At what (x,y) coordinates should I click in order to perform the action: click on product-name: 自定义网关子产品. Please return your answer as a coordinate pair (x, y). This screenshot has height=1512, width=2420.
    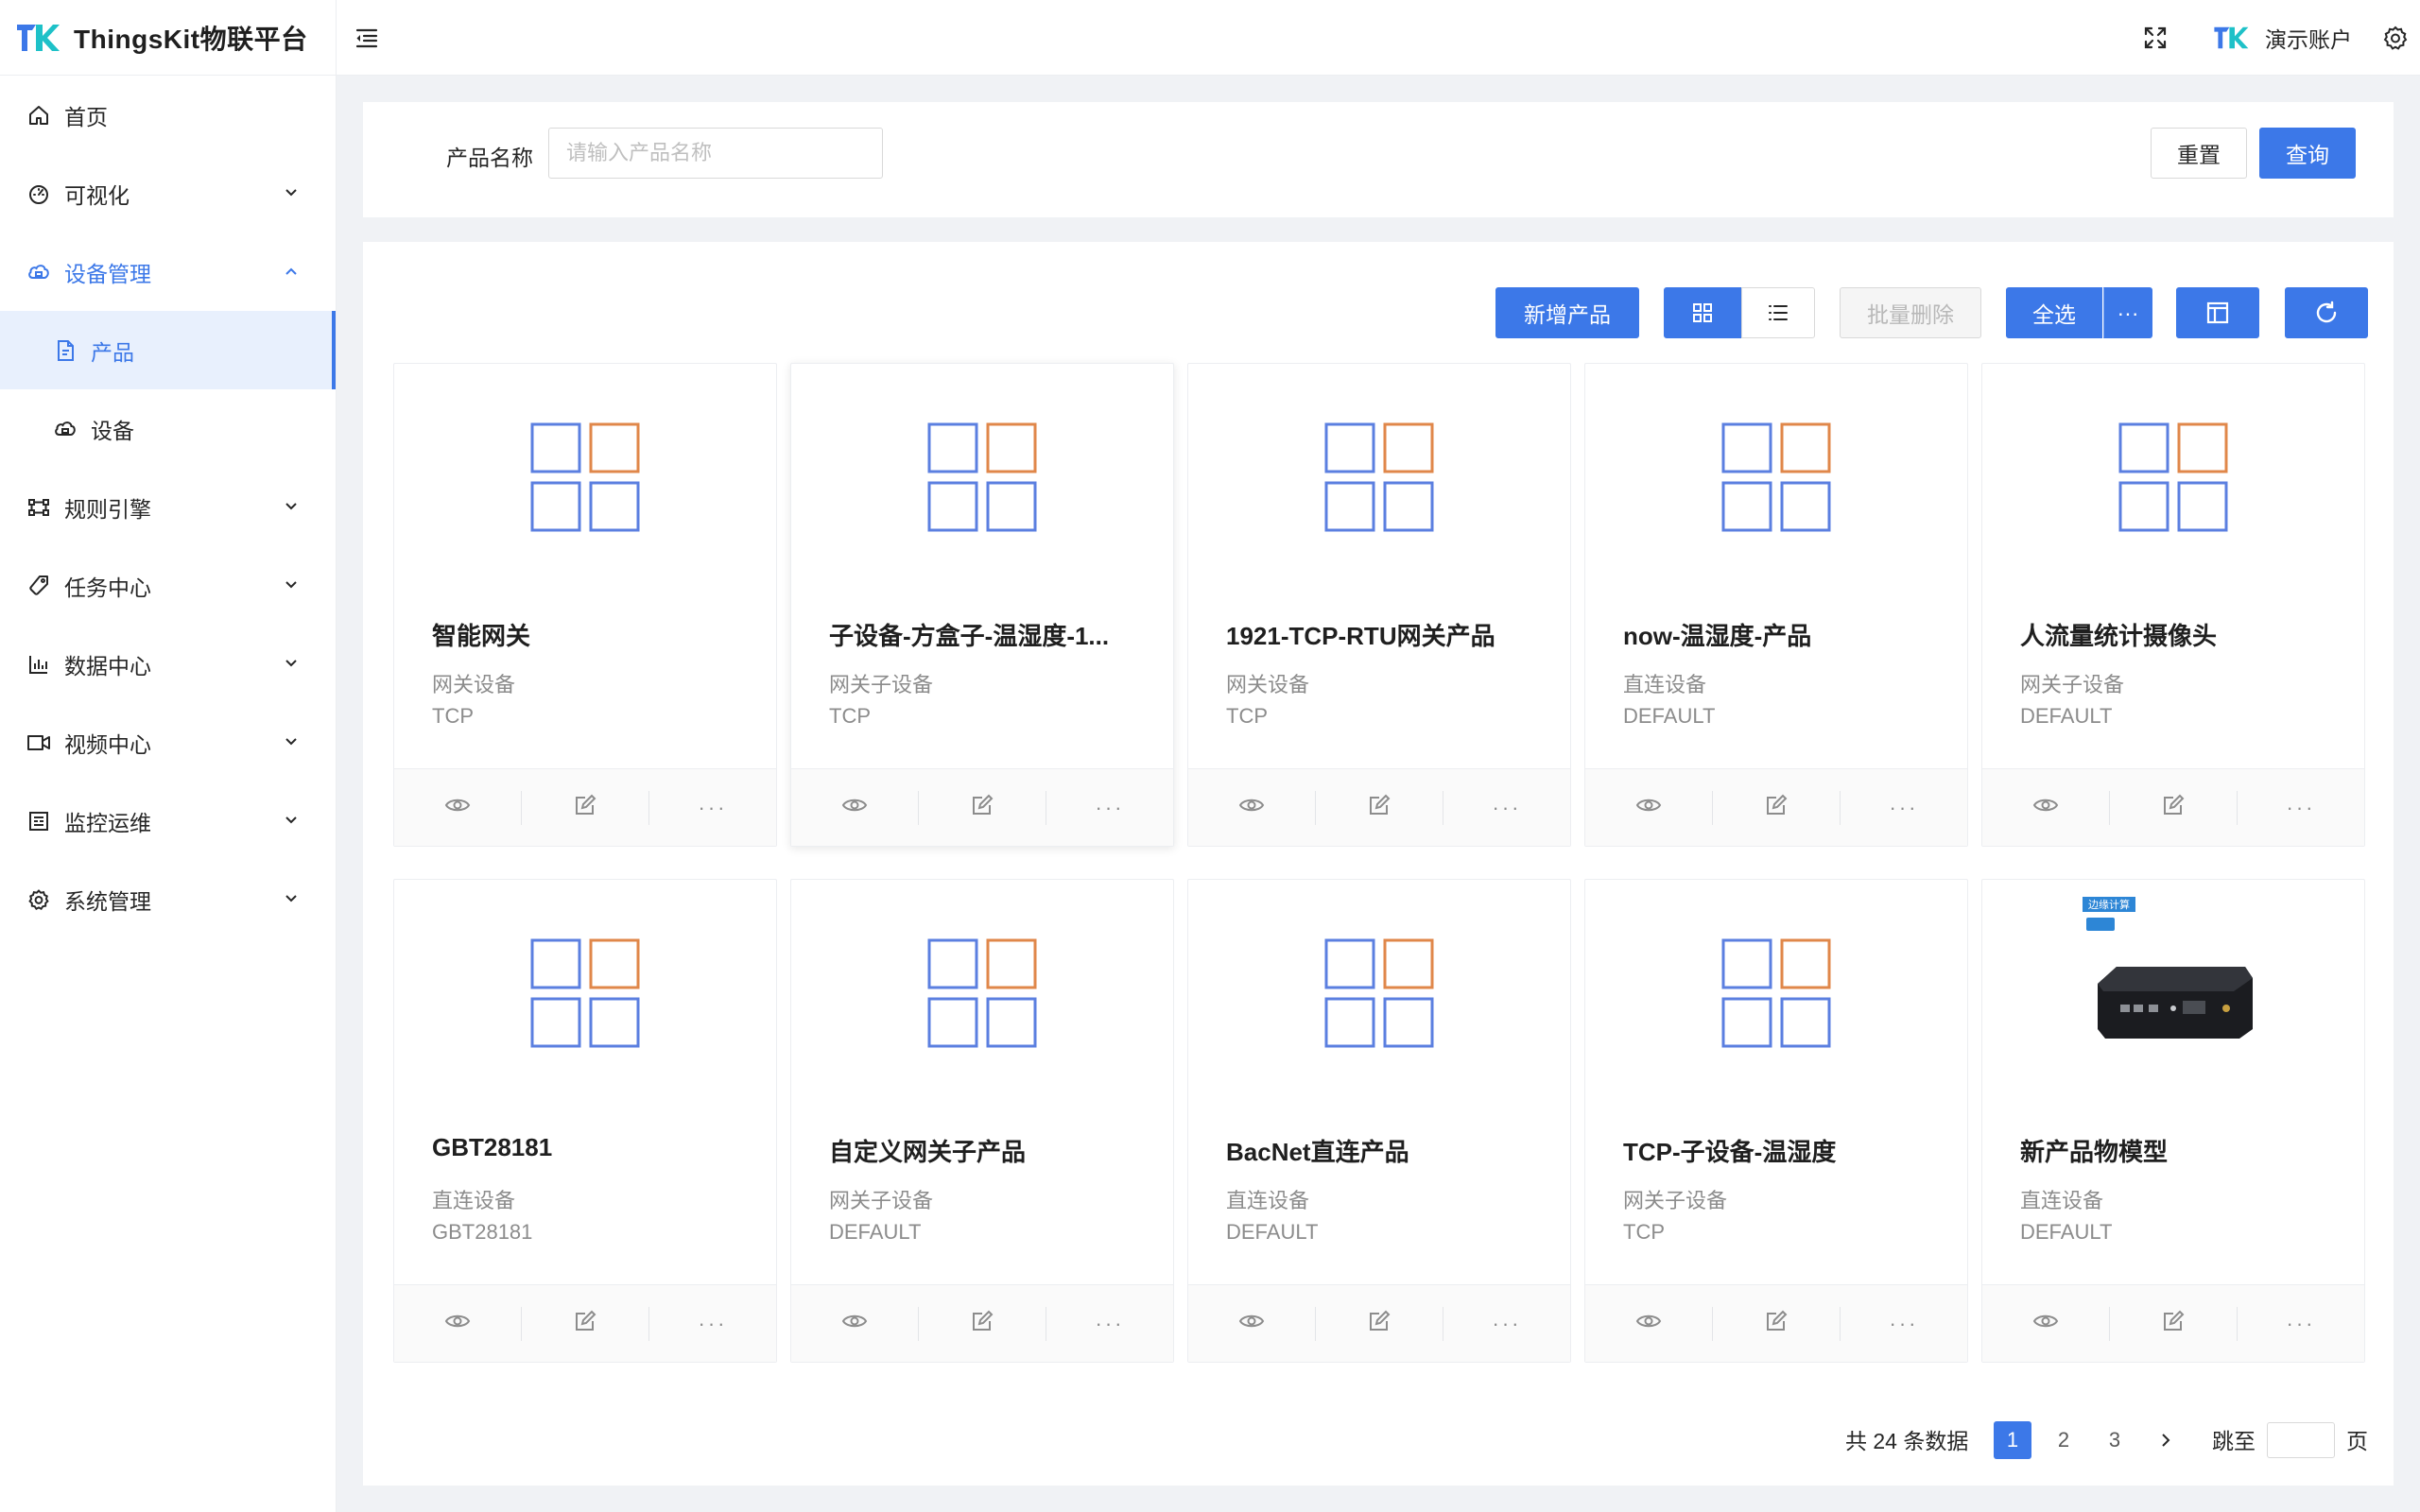
    Looking at the image, I should click on (928, 1152).